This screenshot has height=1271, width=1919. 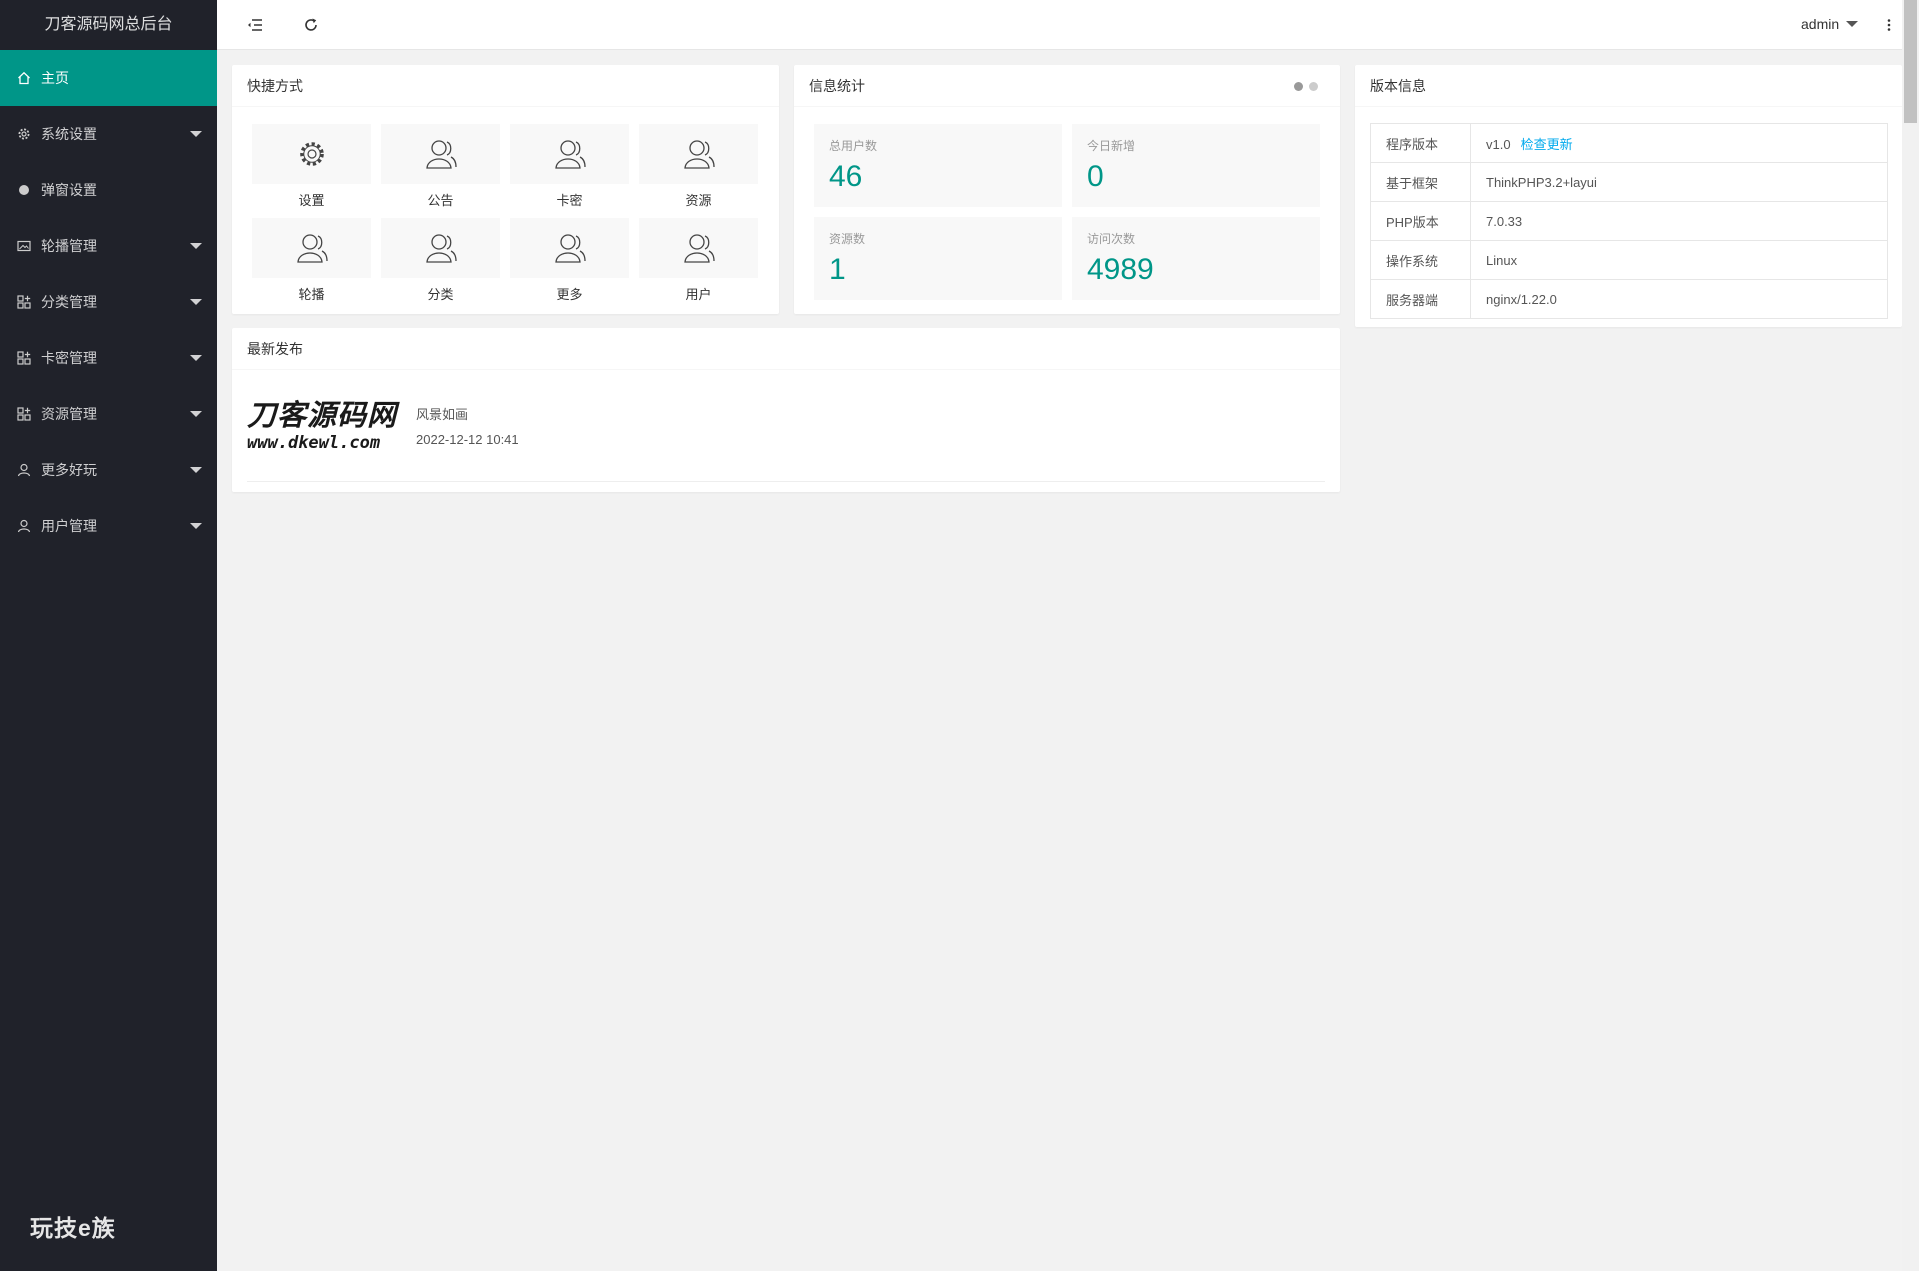 I want to click on circle-icon, so click(x=24, y=190).